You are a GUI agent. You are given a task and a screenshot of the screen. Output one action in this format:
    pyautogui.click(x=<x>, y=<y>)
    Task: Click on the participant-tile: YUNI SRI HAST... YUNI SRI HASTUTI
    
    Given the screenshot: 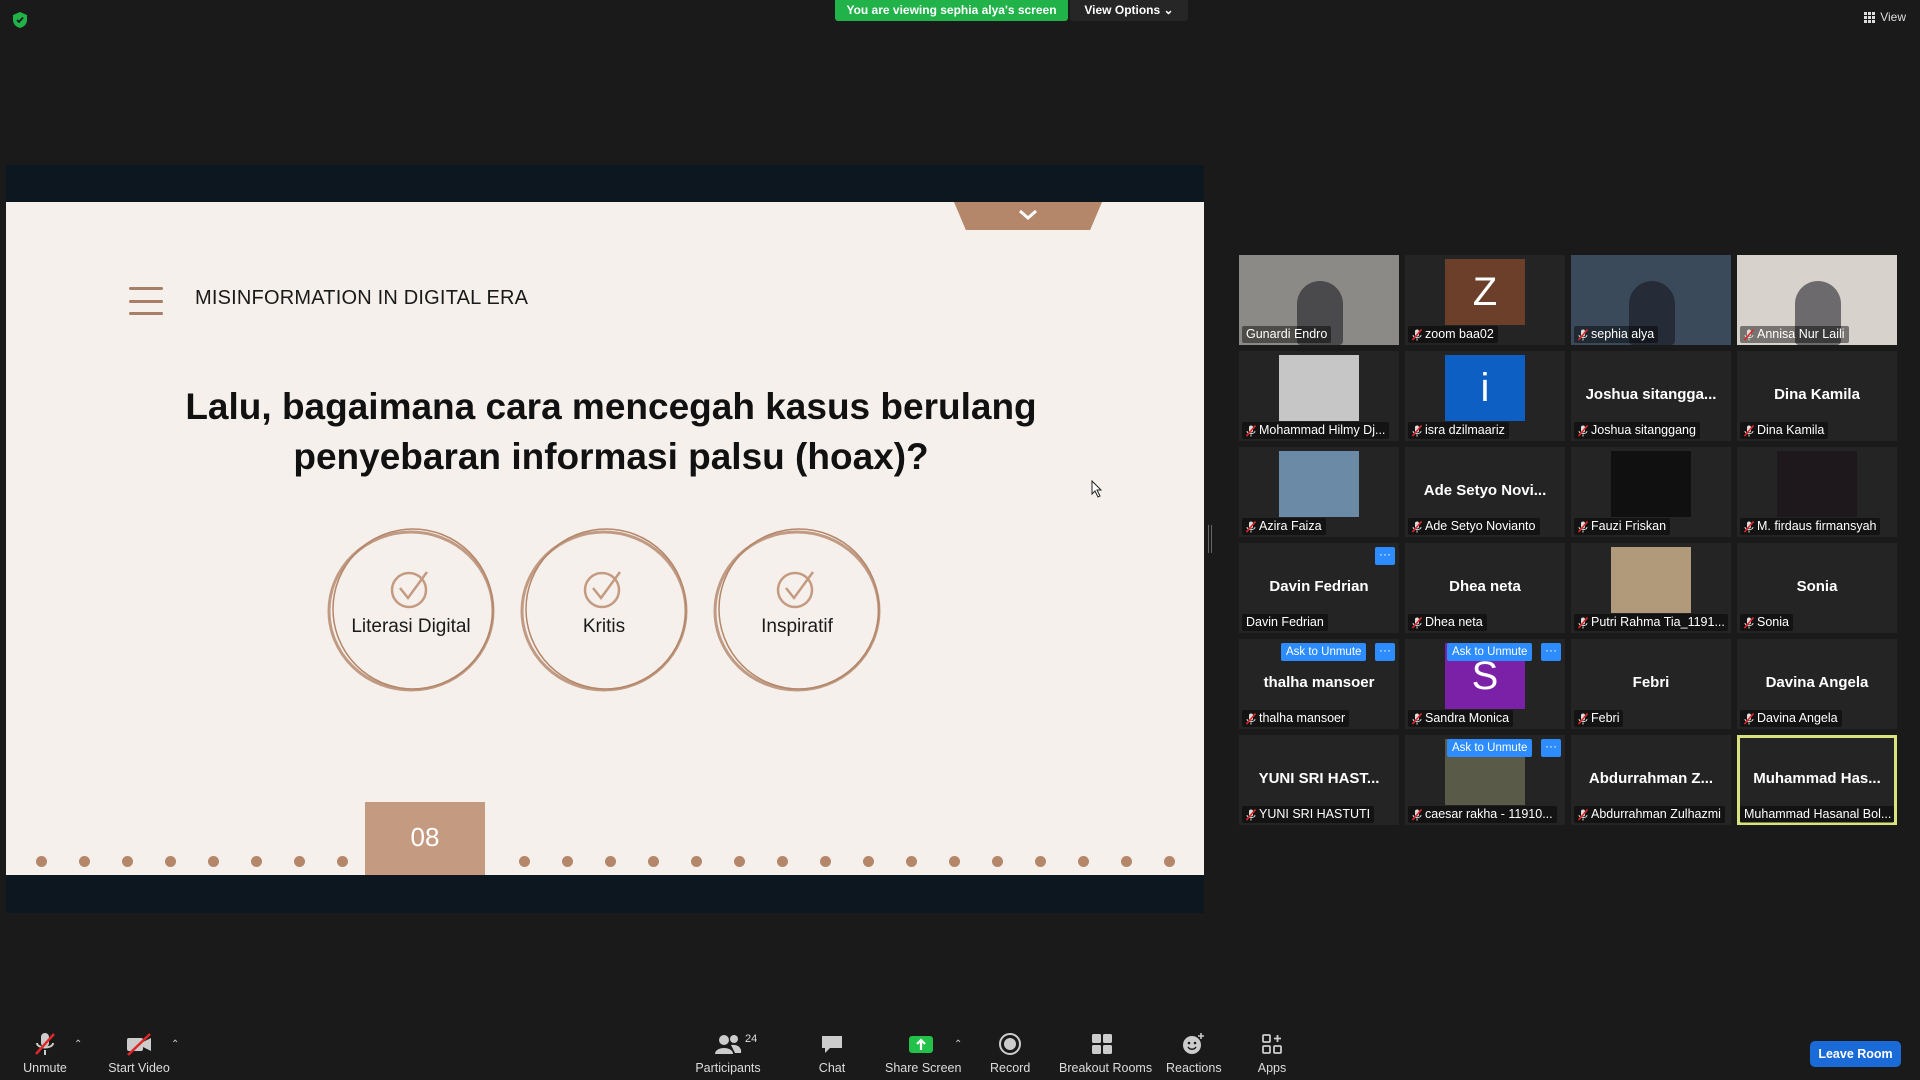 What is the action you would take?
    pyautogui.click(x=1319, y=780)
    